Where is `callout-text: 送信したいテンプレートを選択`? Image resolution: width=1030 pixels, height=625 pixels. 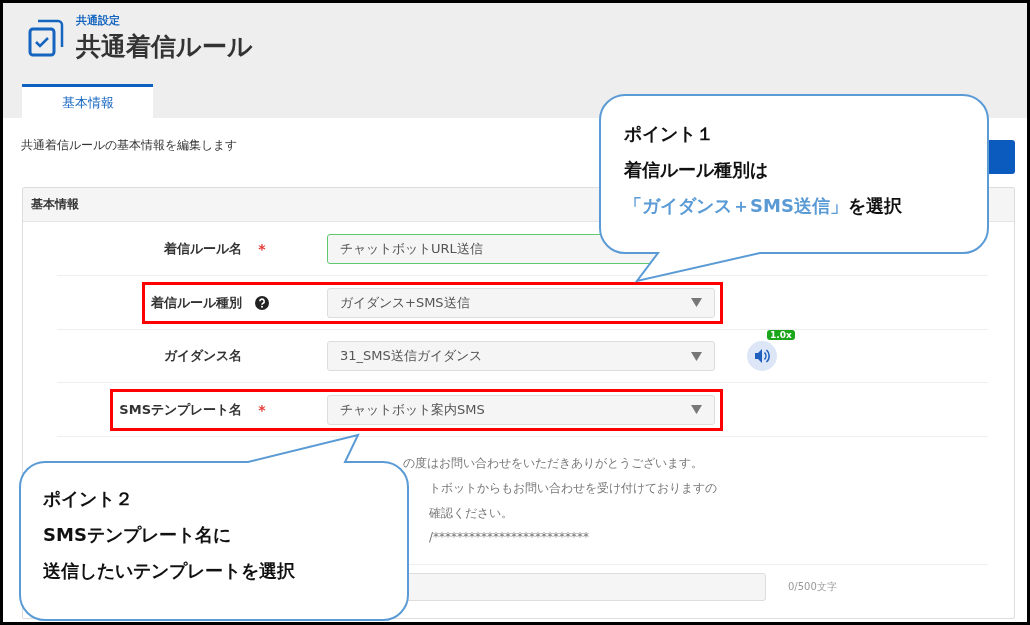 callout-text: 送信したいテンプレートを選択 is located at coordinates (169, 571).